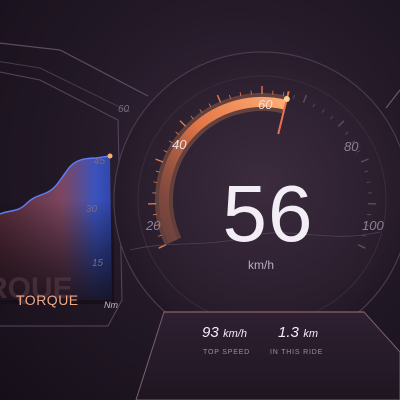  What do you see at coordinates (268, 213) in the screenshot?
I see `current-speed: 56` at bounding box center [268, 213].